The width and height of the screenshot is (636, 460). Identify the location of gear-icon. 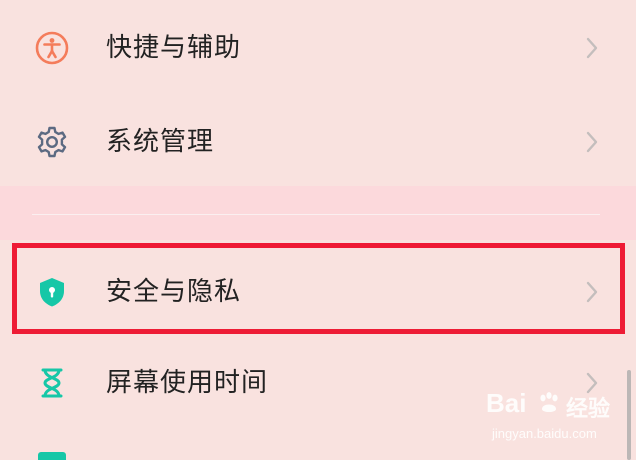
(52, 142).